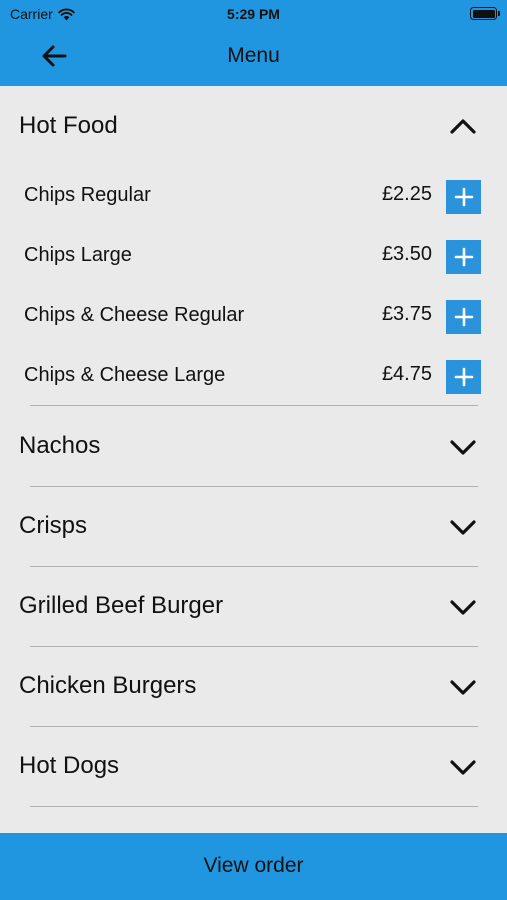 The width and height of the screenshot is (507, 900). I want to click on section-header-hot-food: Hot Food, so click(253, 126).